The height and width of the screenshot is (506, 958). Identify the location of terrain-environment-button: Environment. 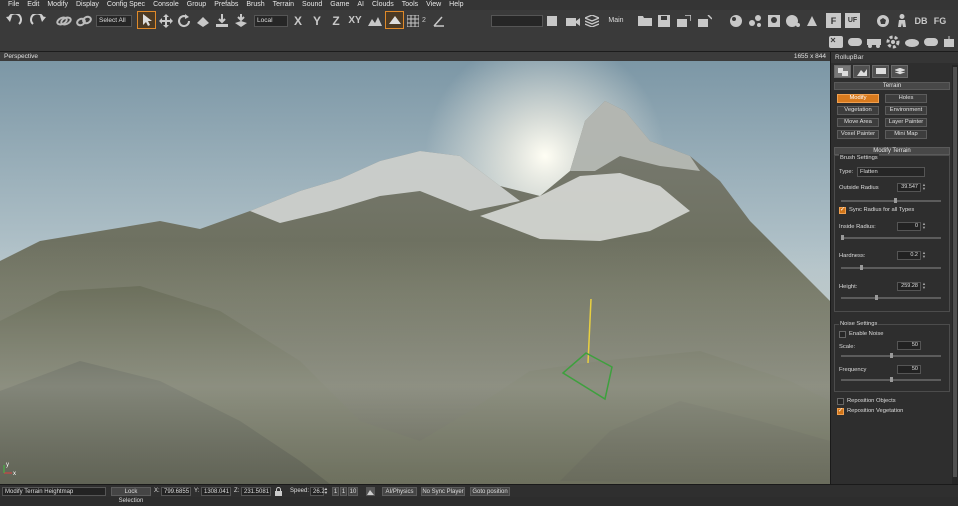
(906, 110).